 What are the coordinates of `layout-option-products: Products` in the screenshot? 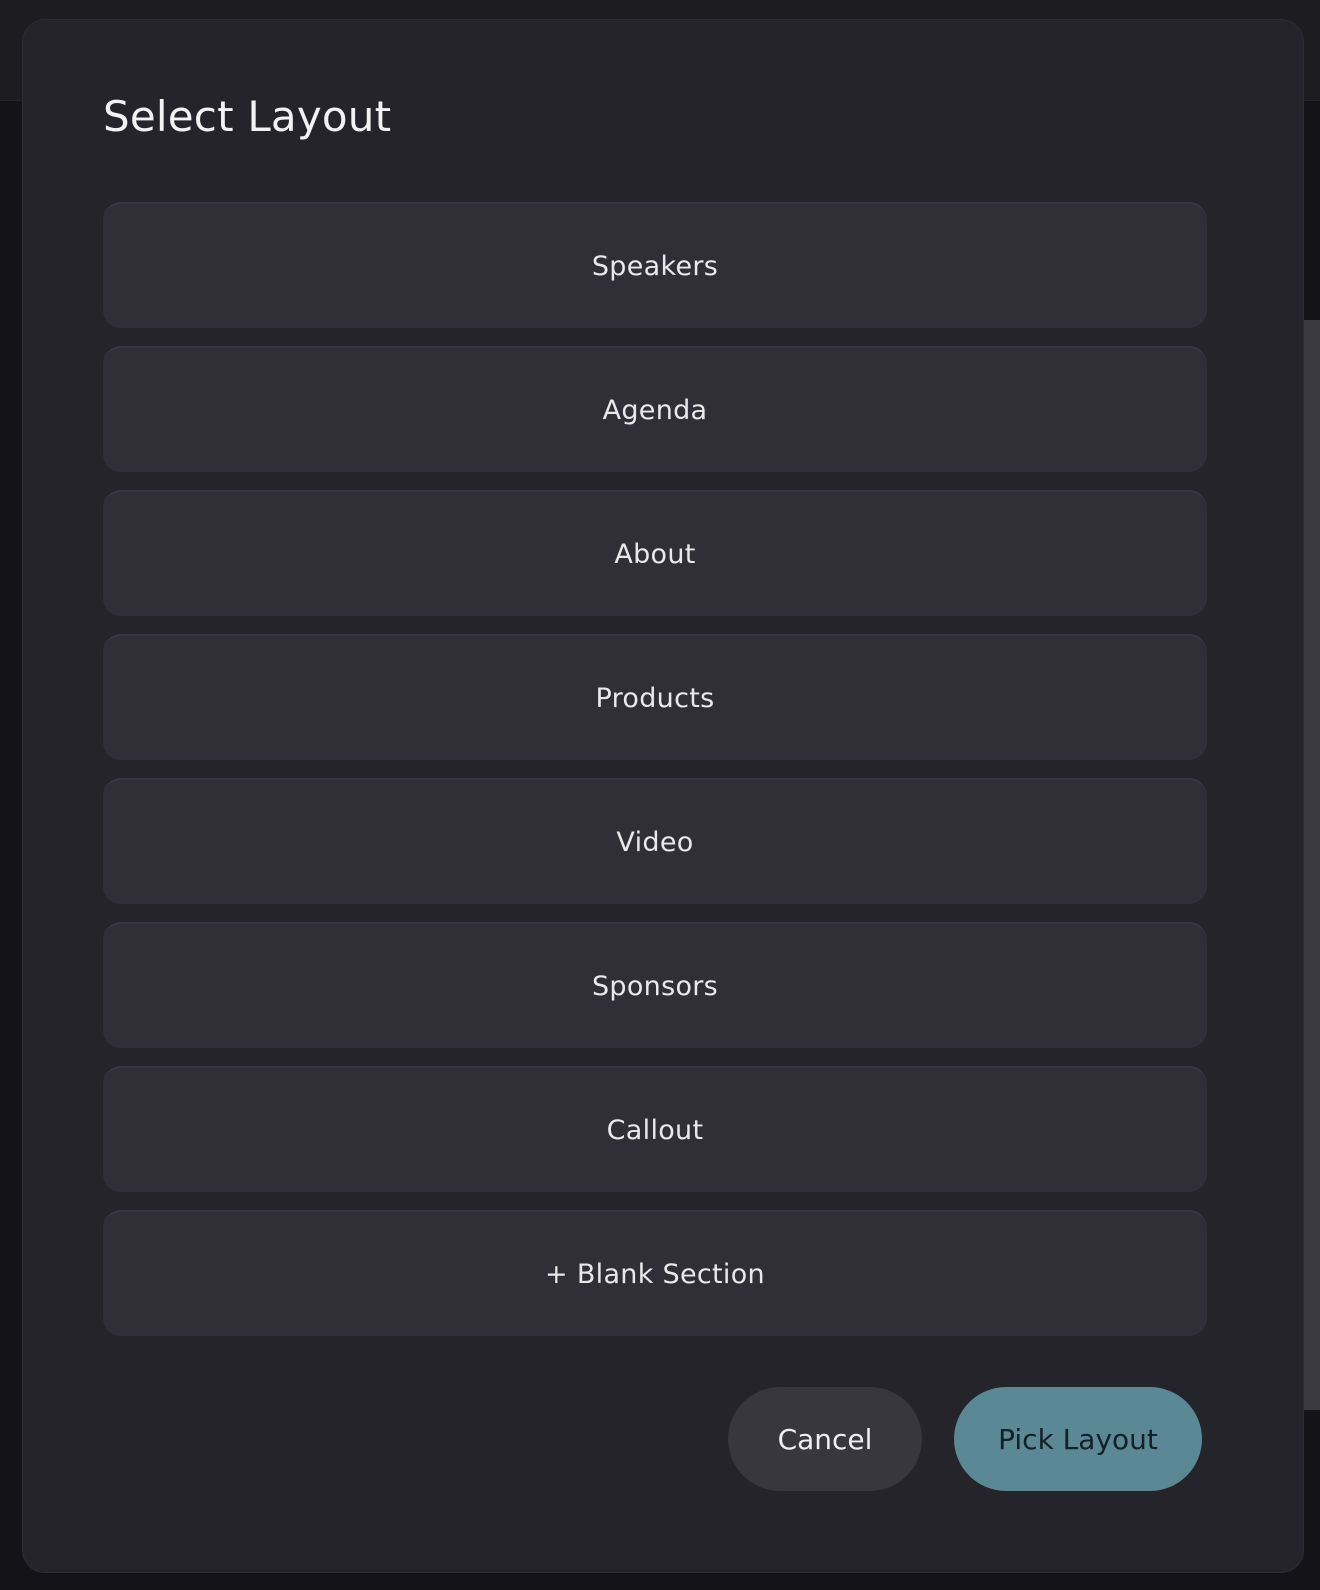 It's located at (655, 697).